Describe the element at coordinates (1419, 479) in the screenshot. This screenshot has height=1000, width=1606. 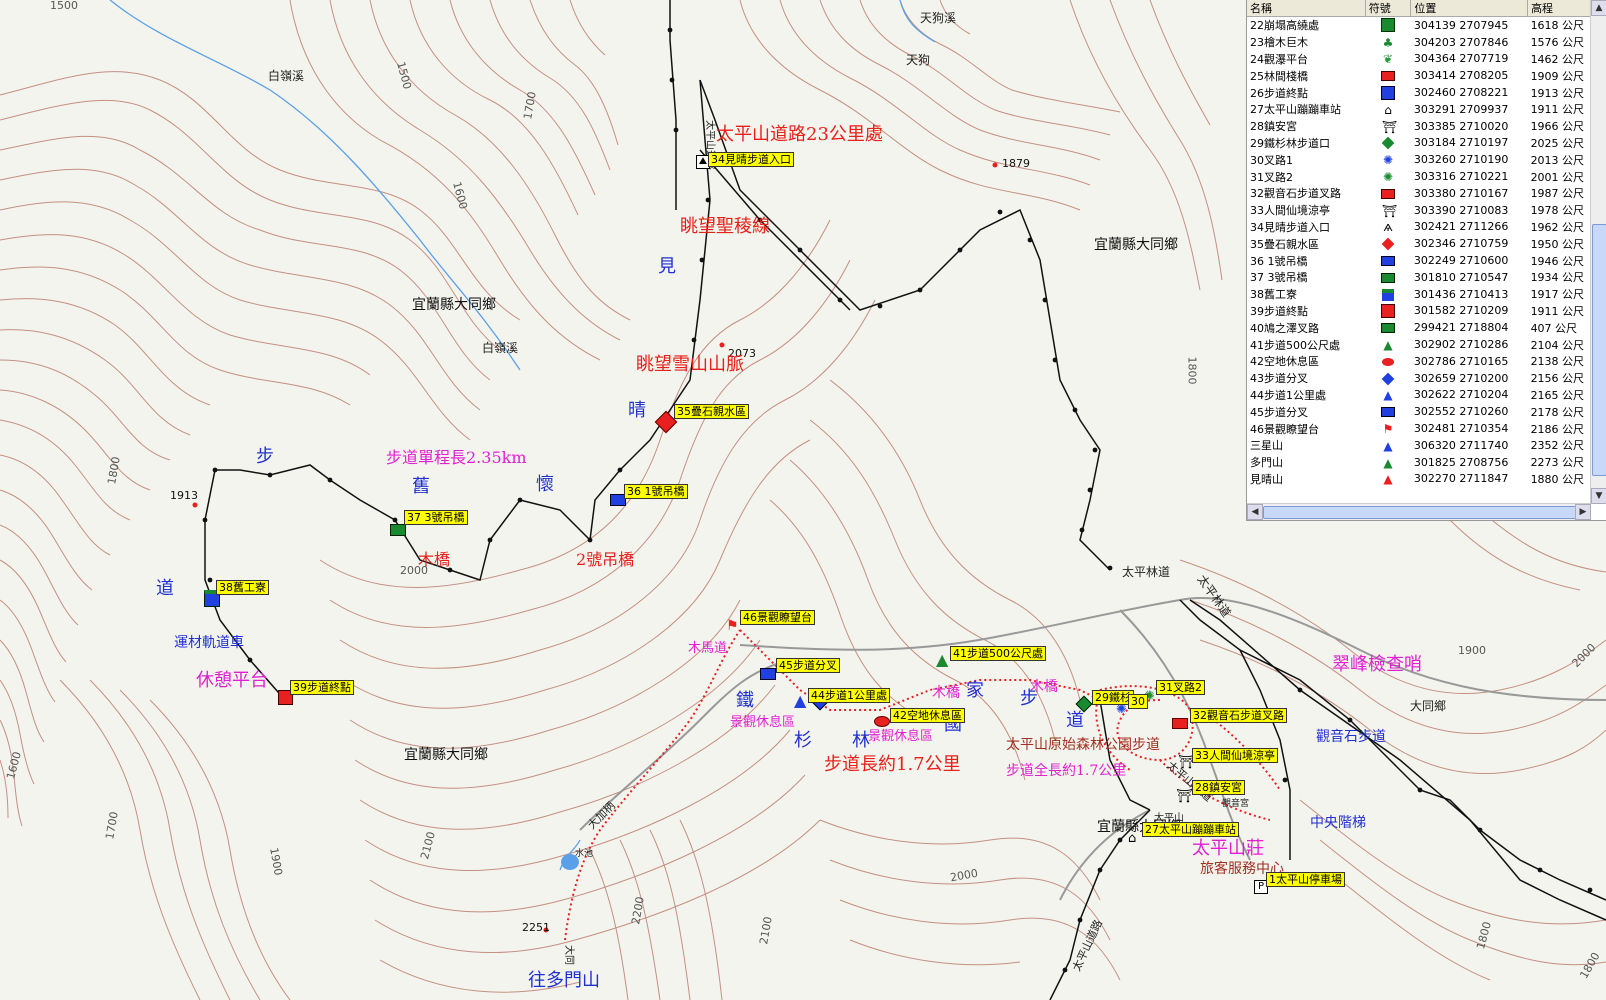
I see `table-row: 見晴山 ▲ 302270 2711847 1880 公尺` at that location.